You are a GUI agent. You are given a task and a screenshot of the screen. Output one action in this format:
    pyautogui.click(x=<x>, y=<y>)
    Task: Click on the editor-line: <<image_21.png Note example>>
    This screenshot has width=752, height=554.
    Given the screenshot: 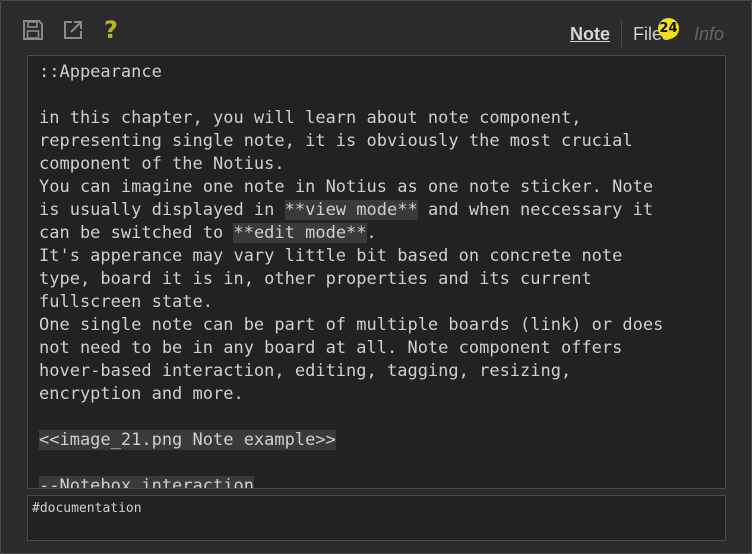 What is the action you would take?
    pyautogui.click(x=381, y=440)
    